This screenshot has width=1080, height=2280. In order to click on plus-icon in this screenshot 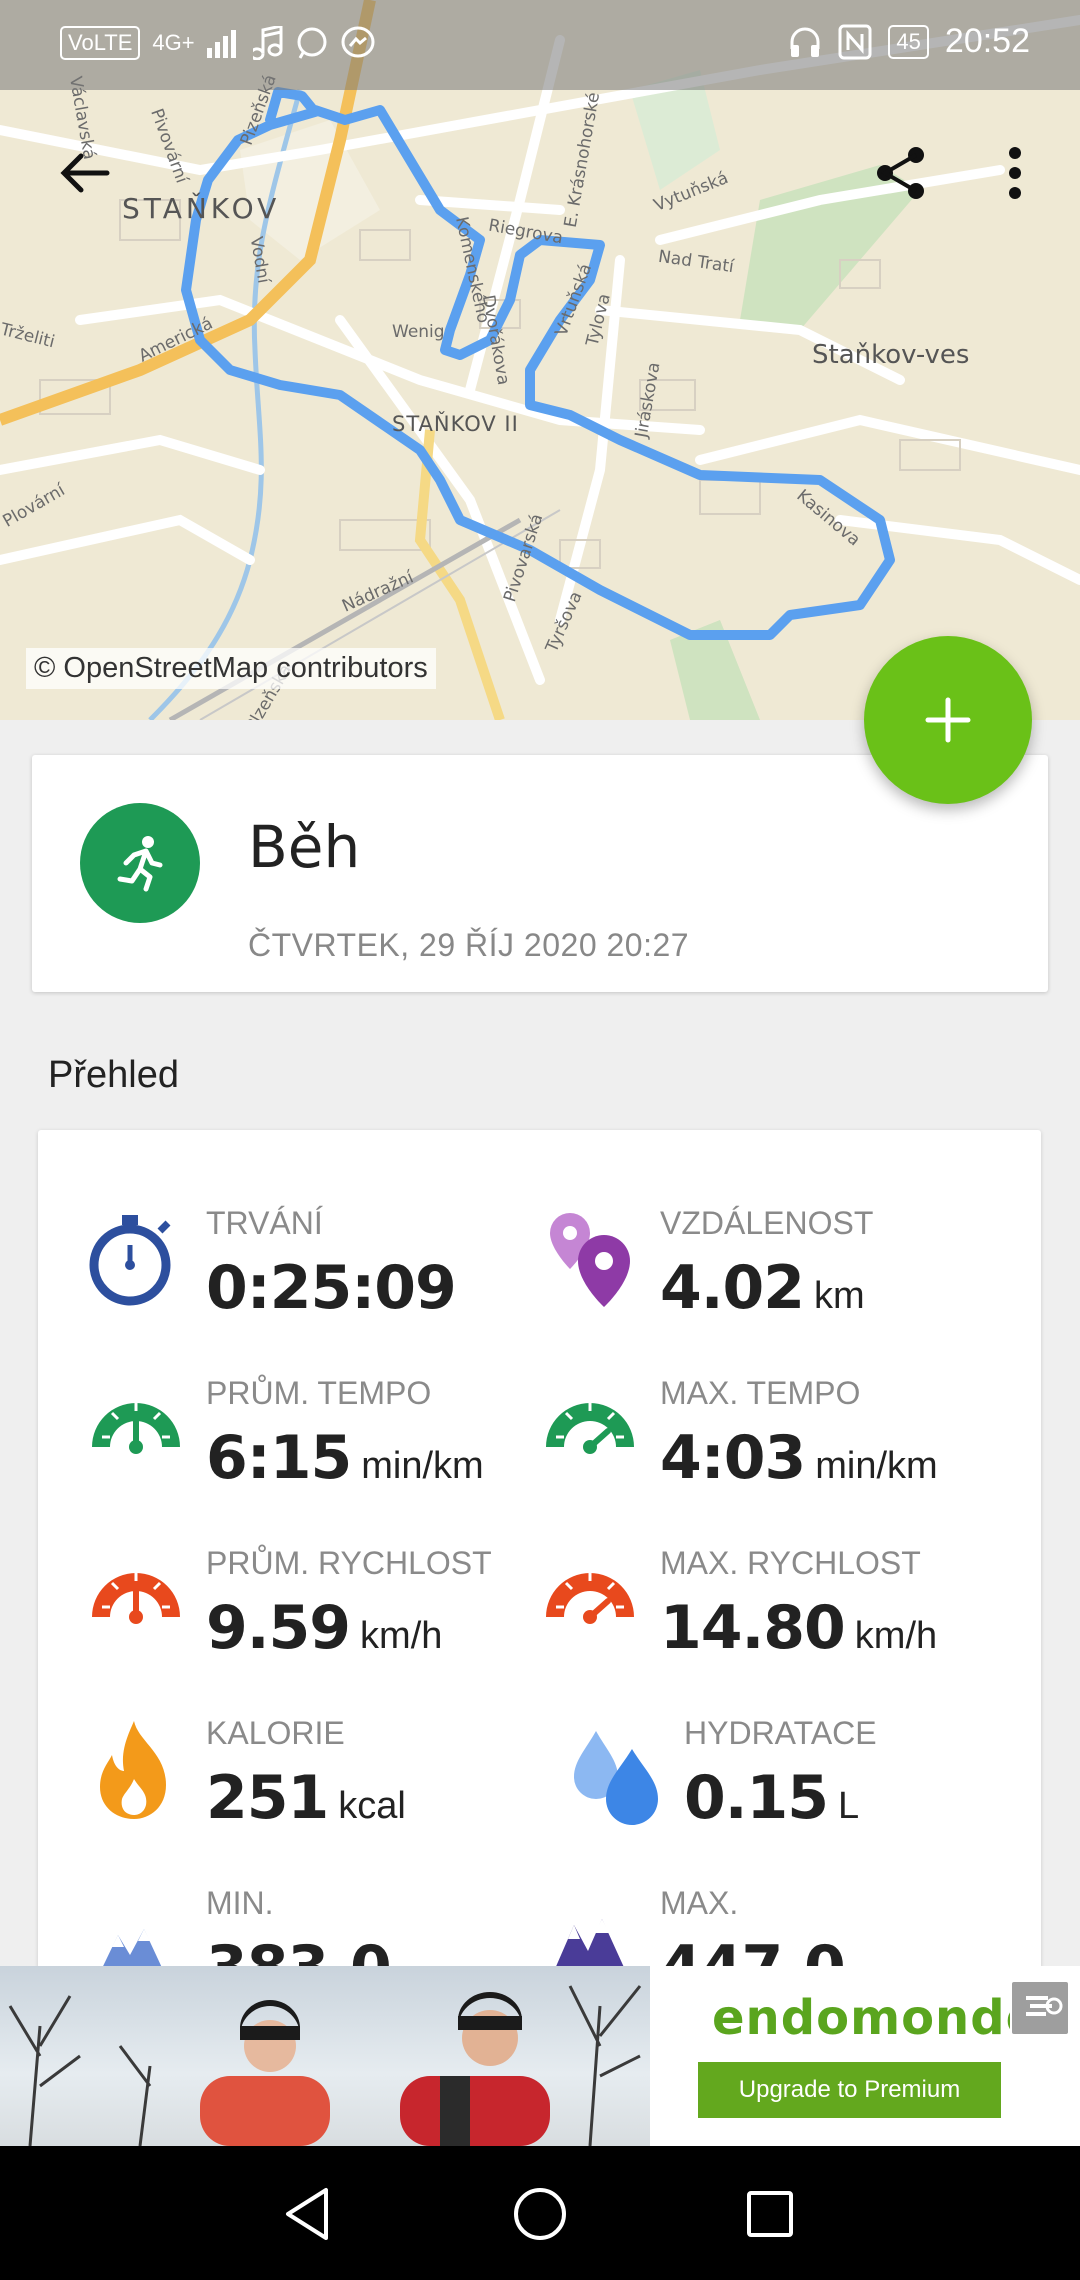, I will do `click(948, 720)`.